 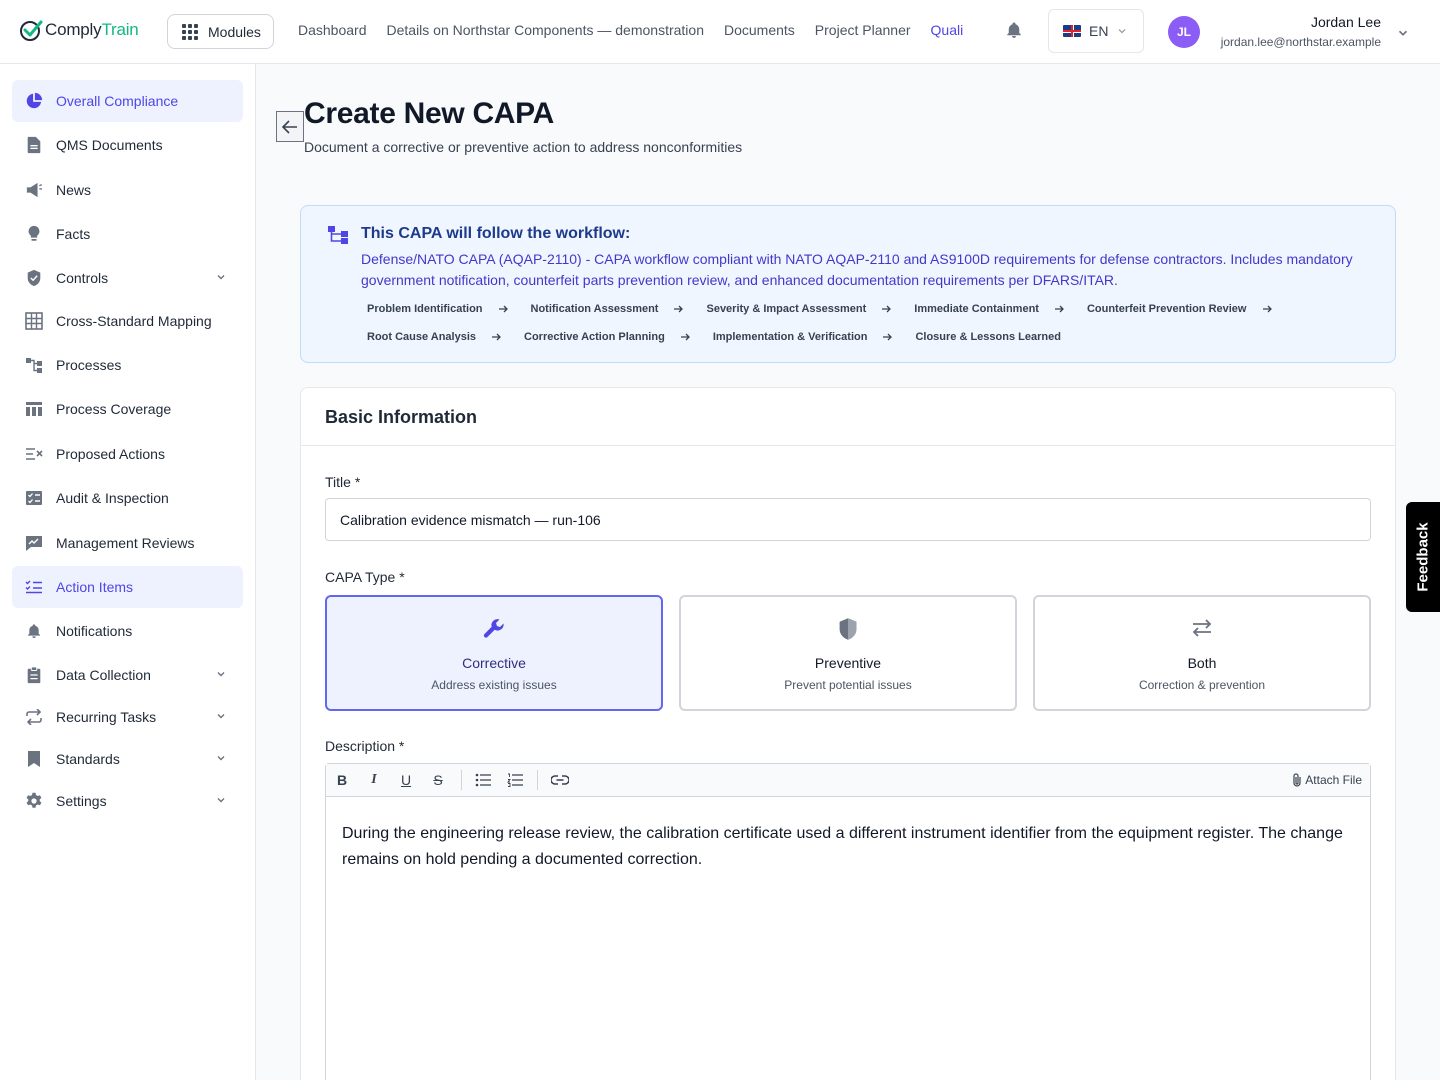 I want to click on nav-quali: Quali, so click(x=947, y=30).